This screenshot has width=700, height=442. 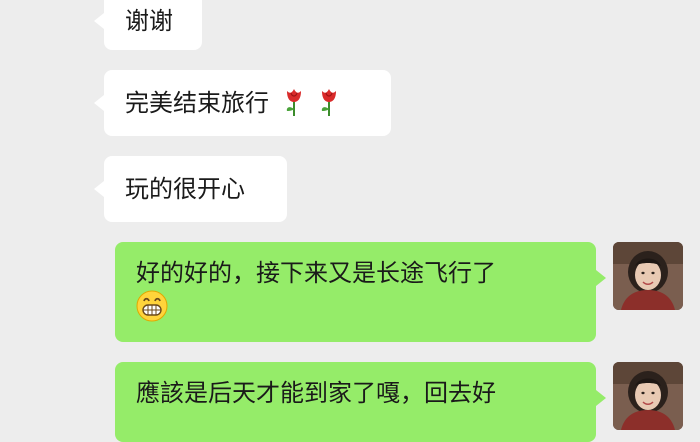 What do you see at coordinates (152, 306) in the screenshot?
I see `grinning-face-emoji` at bounding box center [152, 306].